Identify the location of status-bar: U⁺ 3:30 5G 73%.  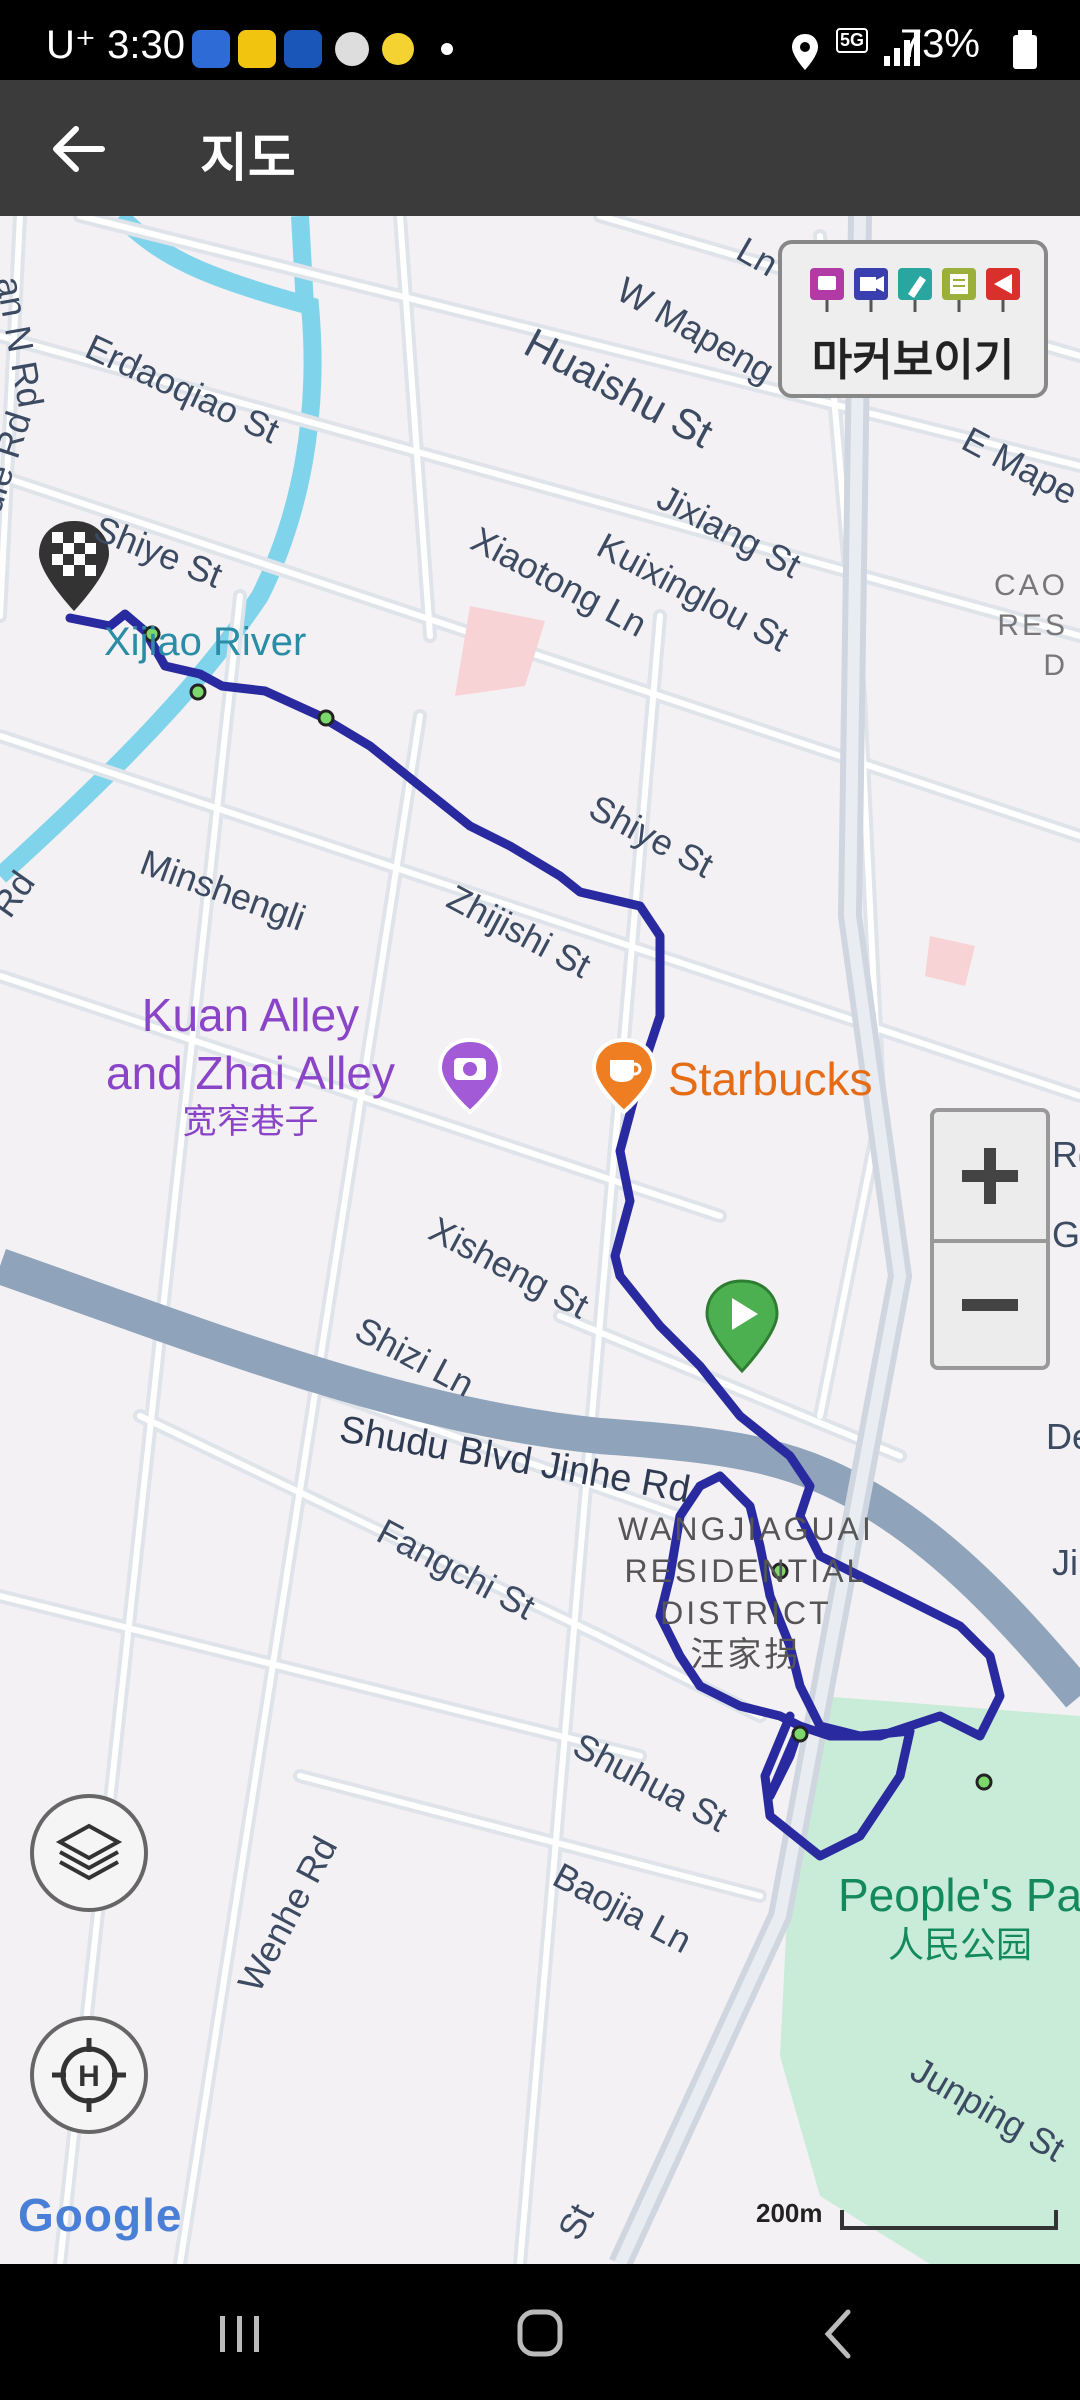
(540, 40).